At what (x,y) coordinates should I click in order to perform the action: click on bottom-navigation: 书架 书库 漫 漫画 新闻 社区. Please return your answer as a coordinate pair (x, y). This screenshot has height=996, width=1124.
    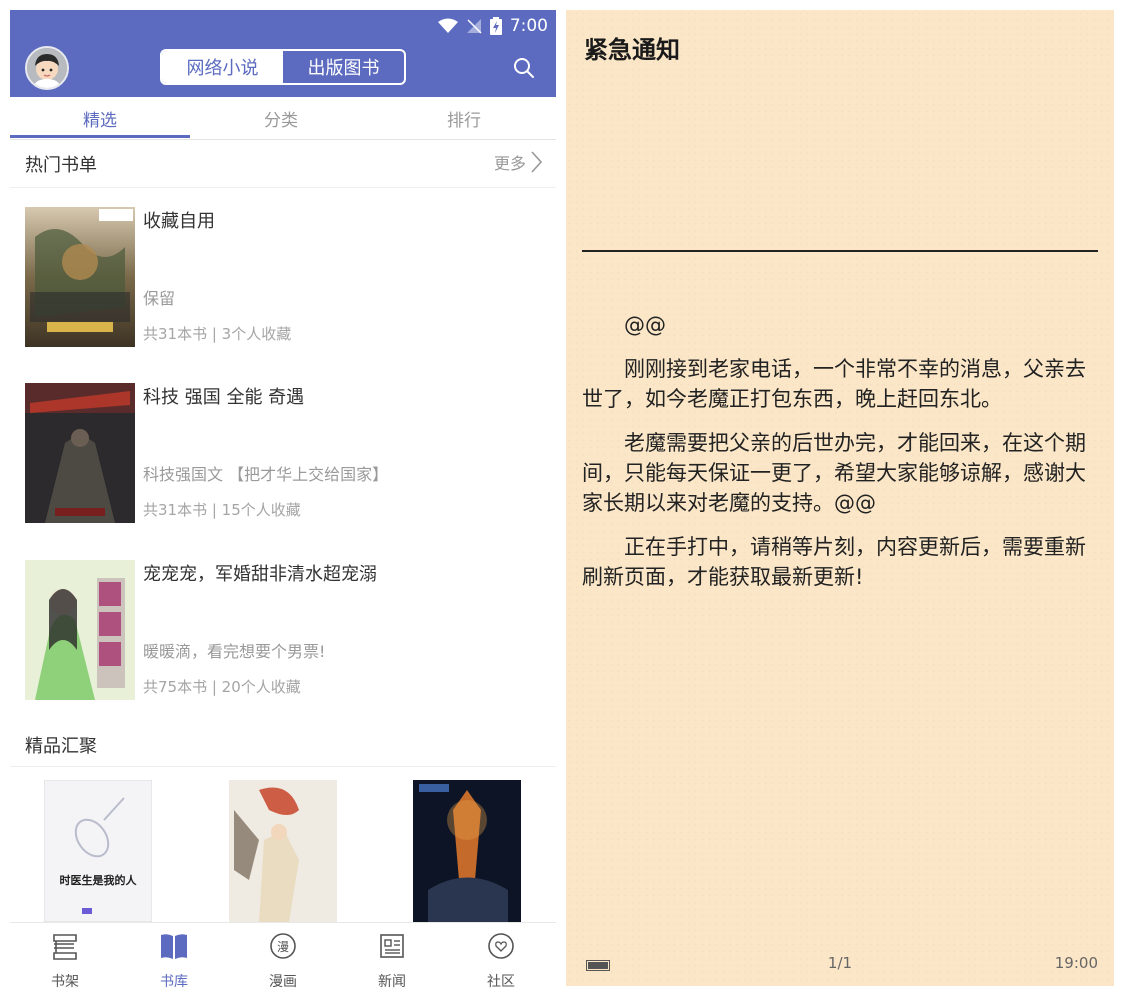
    Looking at the image, I should click on (283, 959).